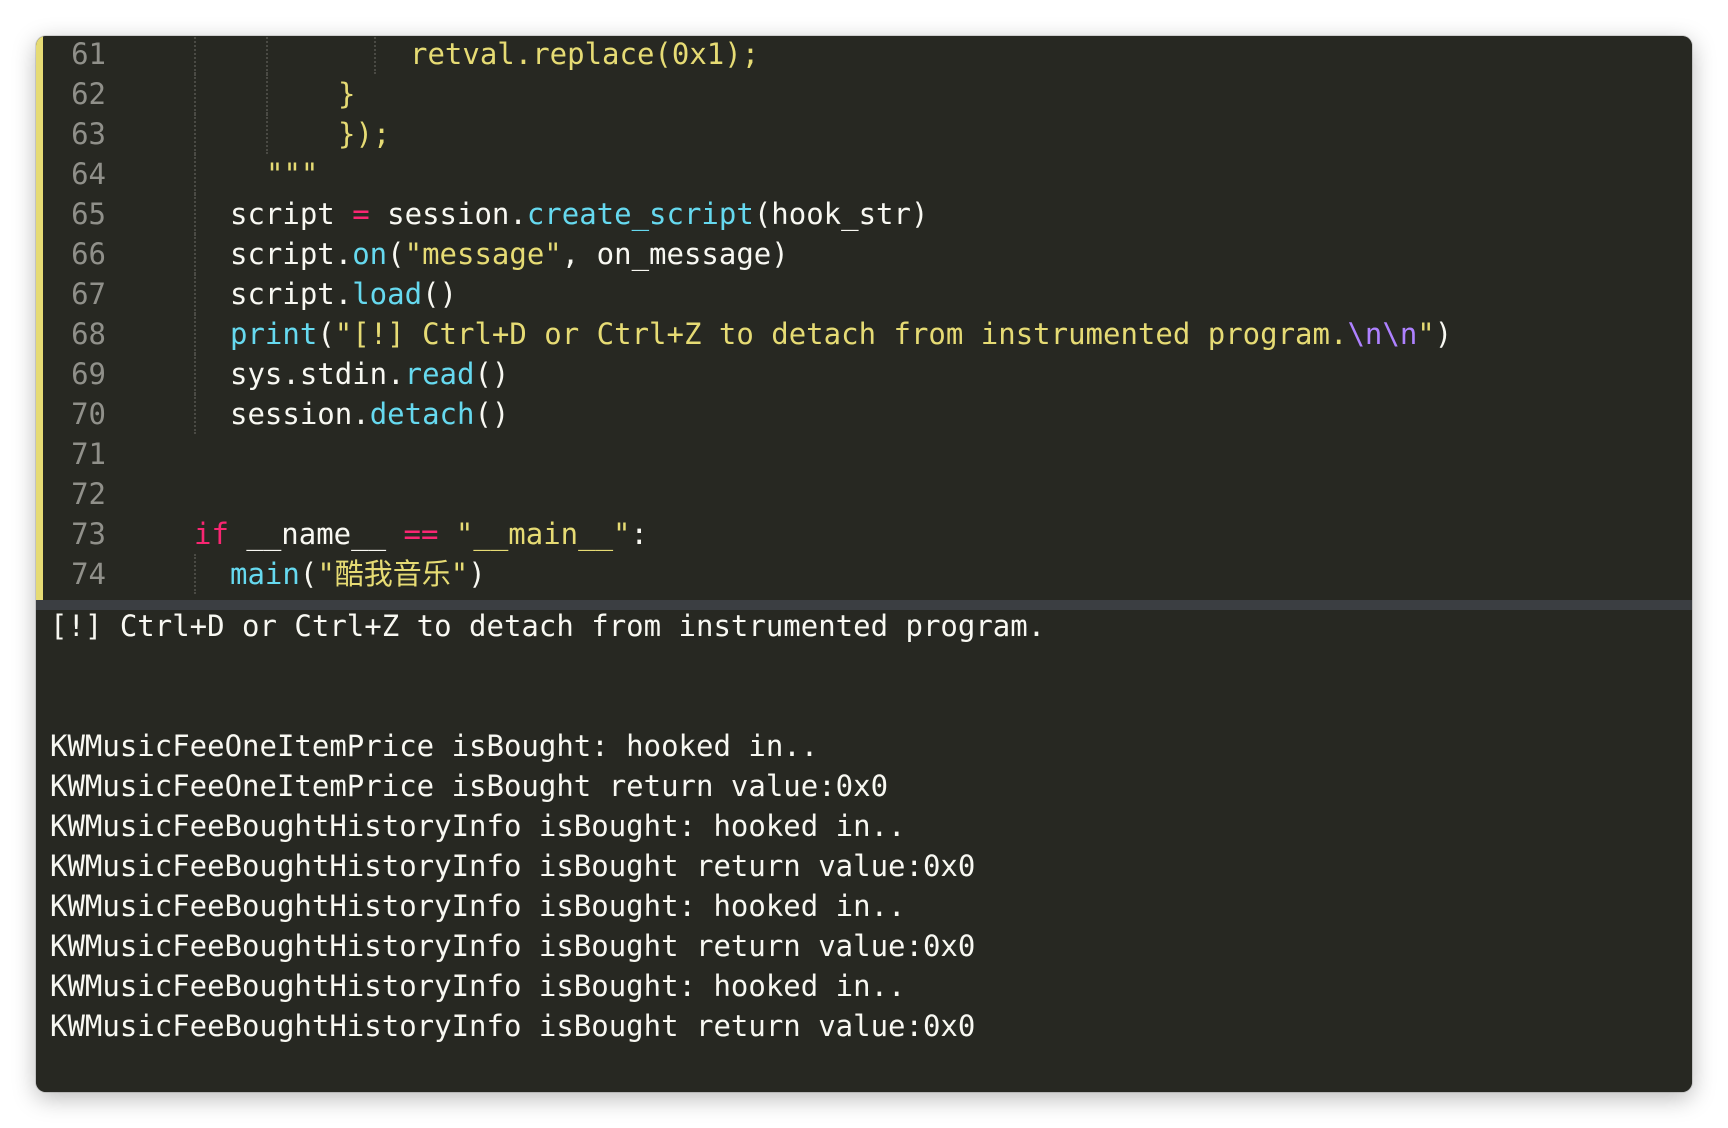  What do you see at coordinates (675, 254) in the screenshot?
I see `code-token: , on_message)` at bounding box center [675, 254].